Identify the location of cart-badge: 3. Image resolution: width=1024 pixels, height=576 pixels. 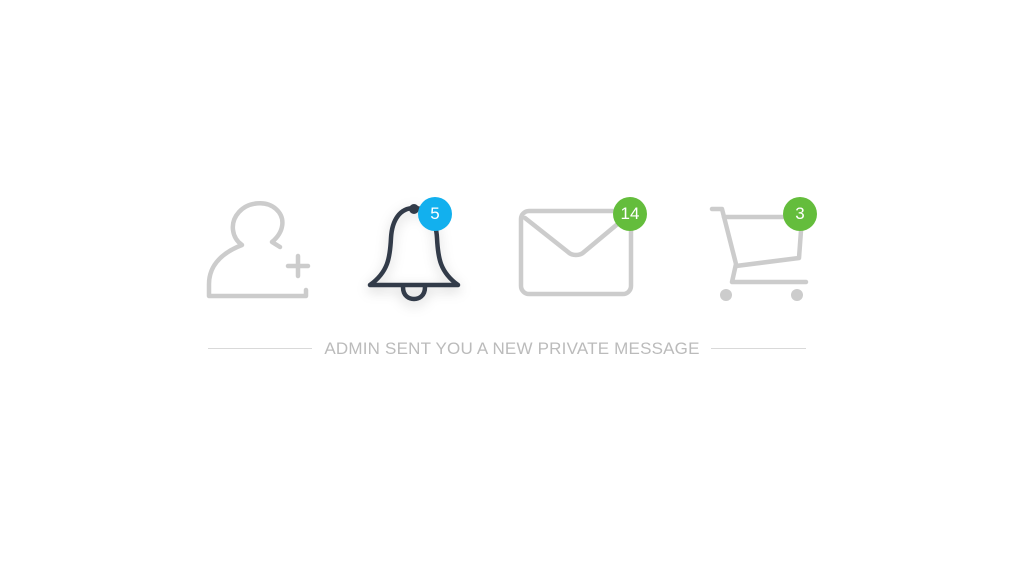
(800, 214).